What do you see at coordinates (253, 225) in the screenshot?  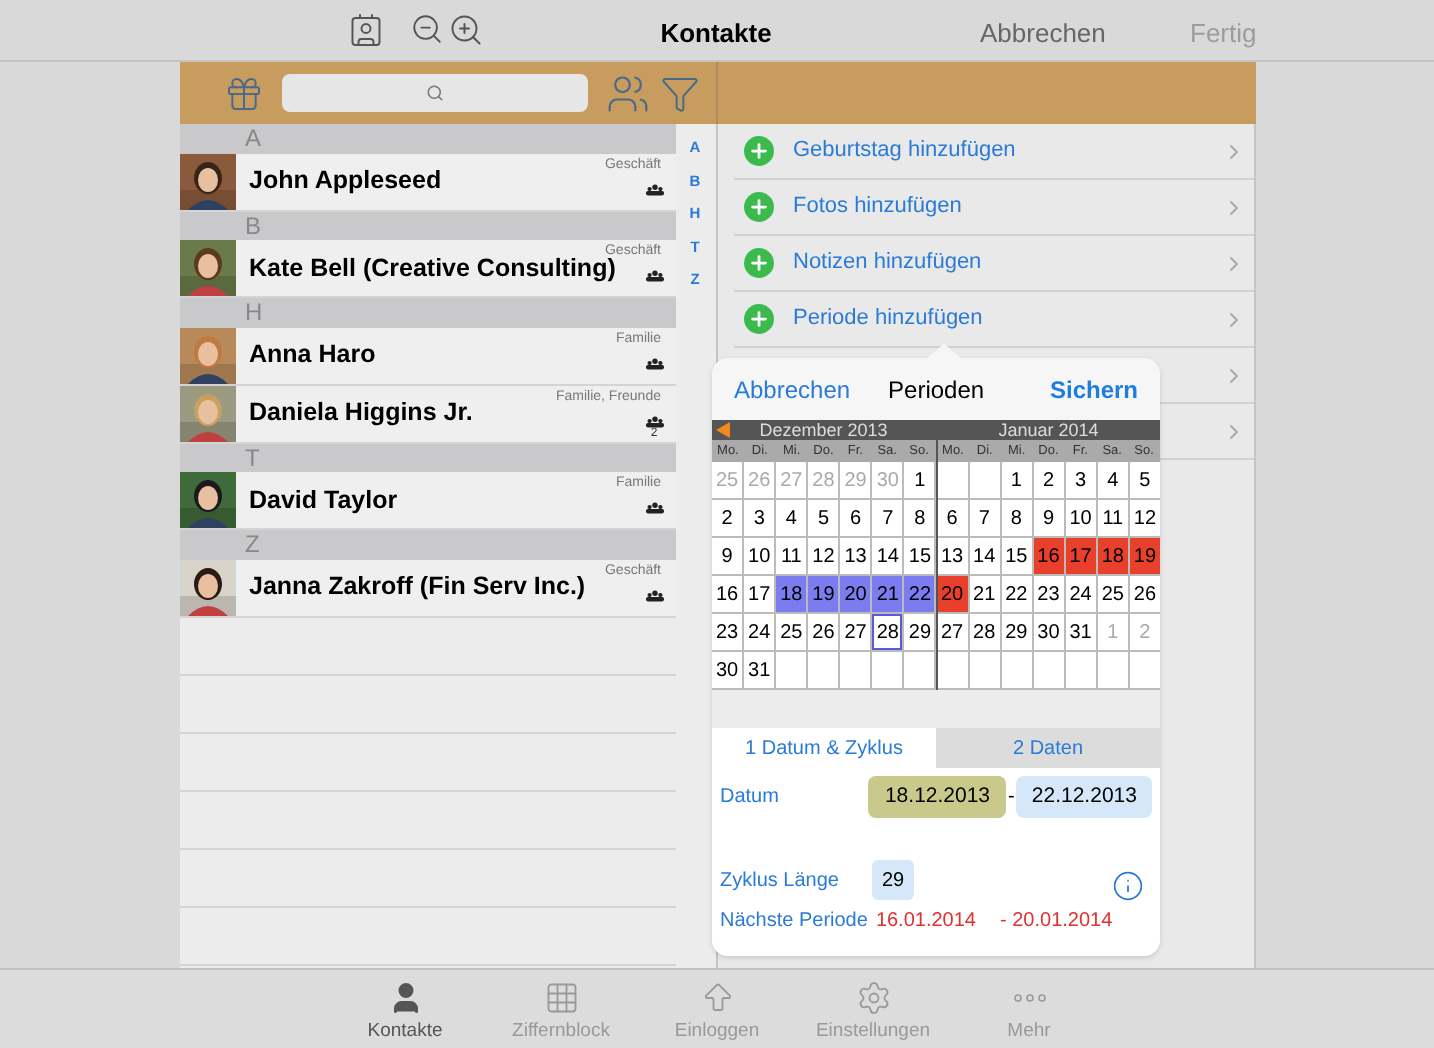 I see `section-letter: B` at bounding box center [253, 225].